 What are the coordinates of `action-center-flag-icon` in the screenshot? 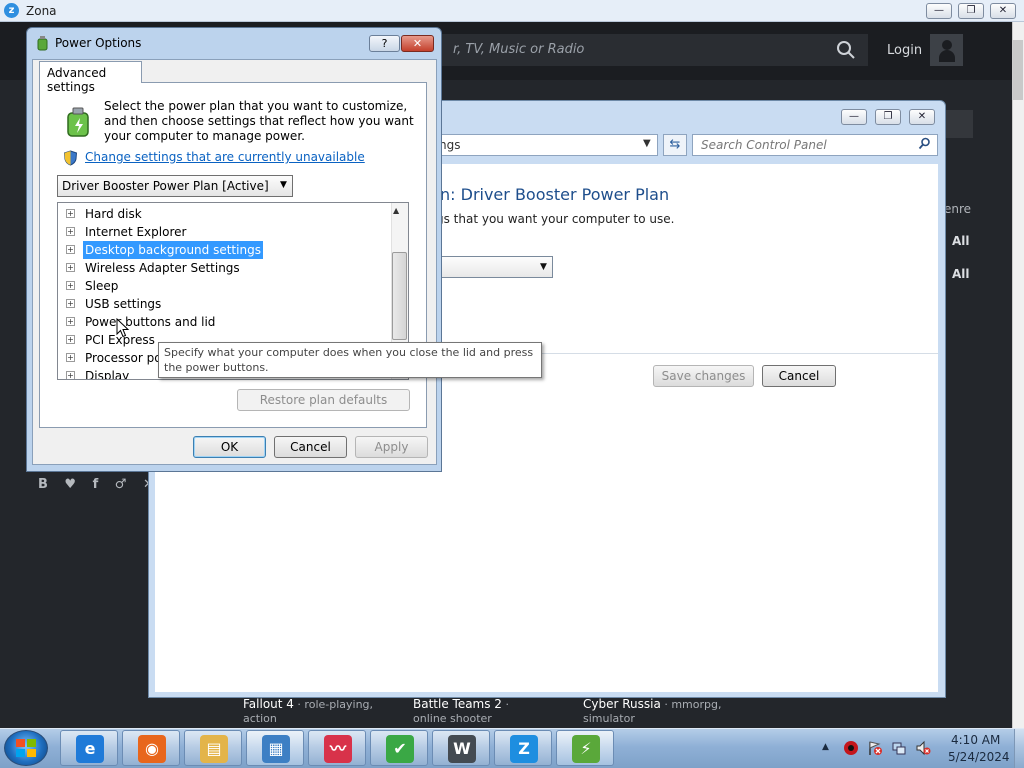 It's located at (875, 748).